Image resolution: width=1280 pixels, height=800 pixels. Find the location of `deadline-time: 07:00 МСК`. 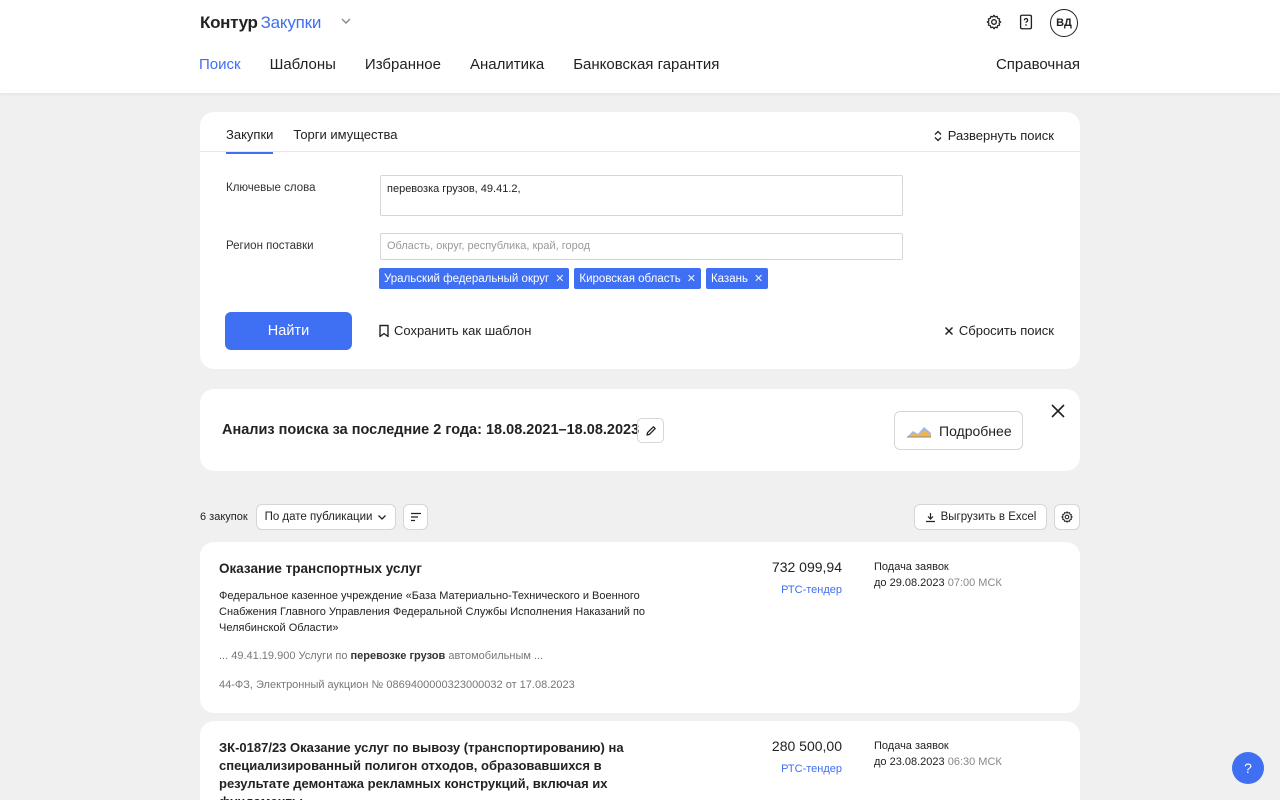

deadline-time: 07:00 МСК is located at coordinates (974, 583).